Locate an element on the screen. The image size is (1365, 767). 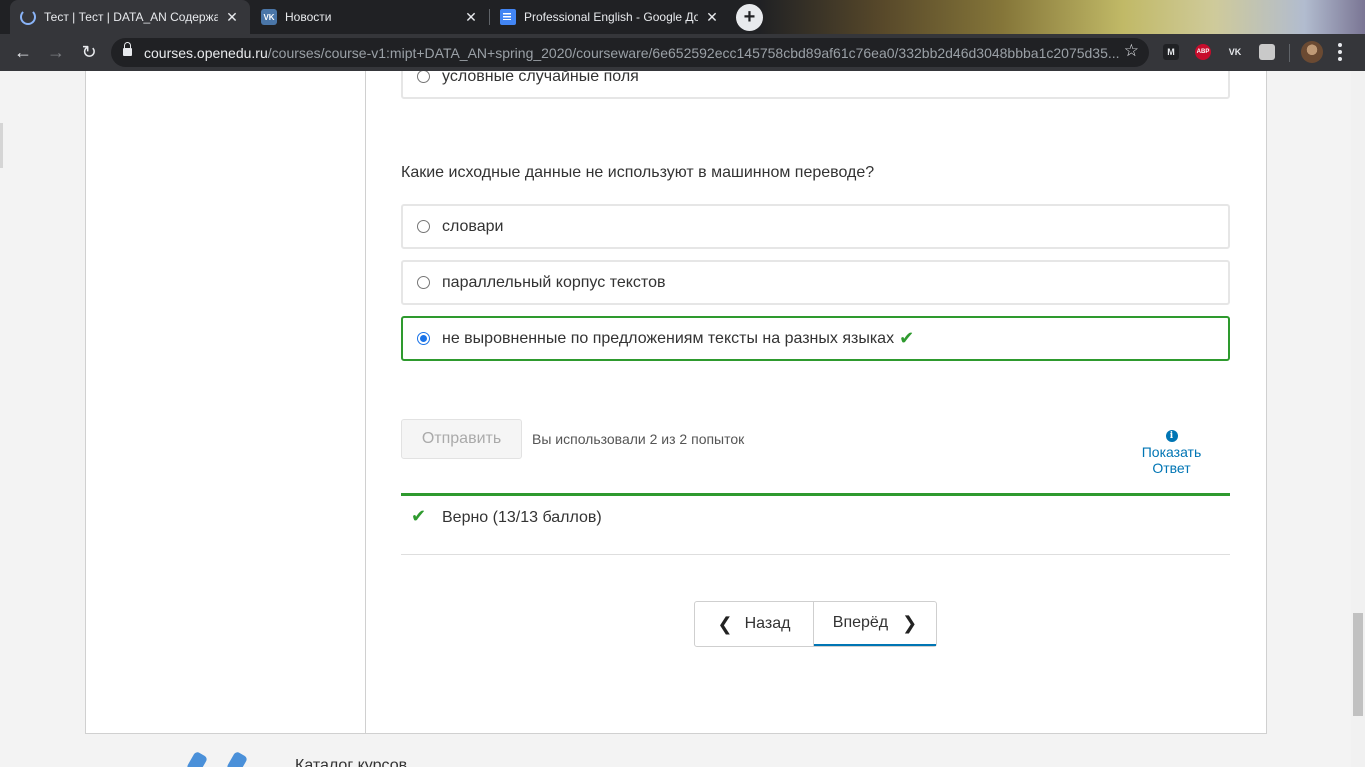
loading-spinner-icon is located at coordinates (28, 17).